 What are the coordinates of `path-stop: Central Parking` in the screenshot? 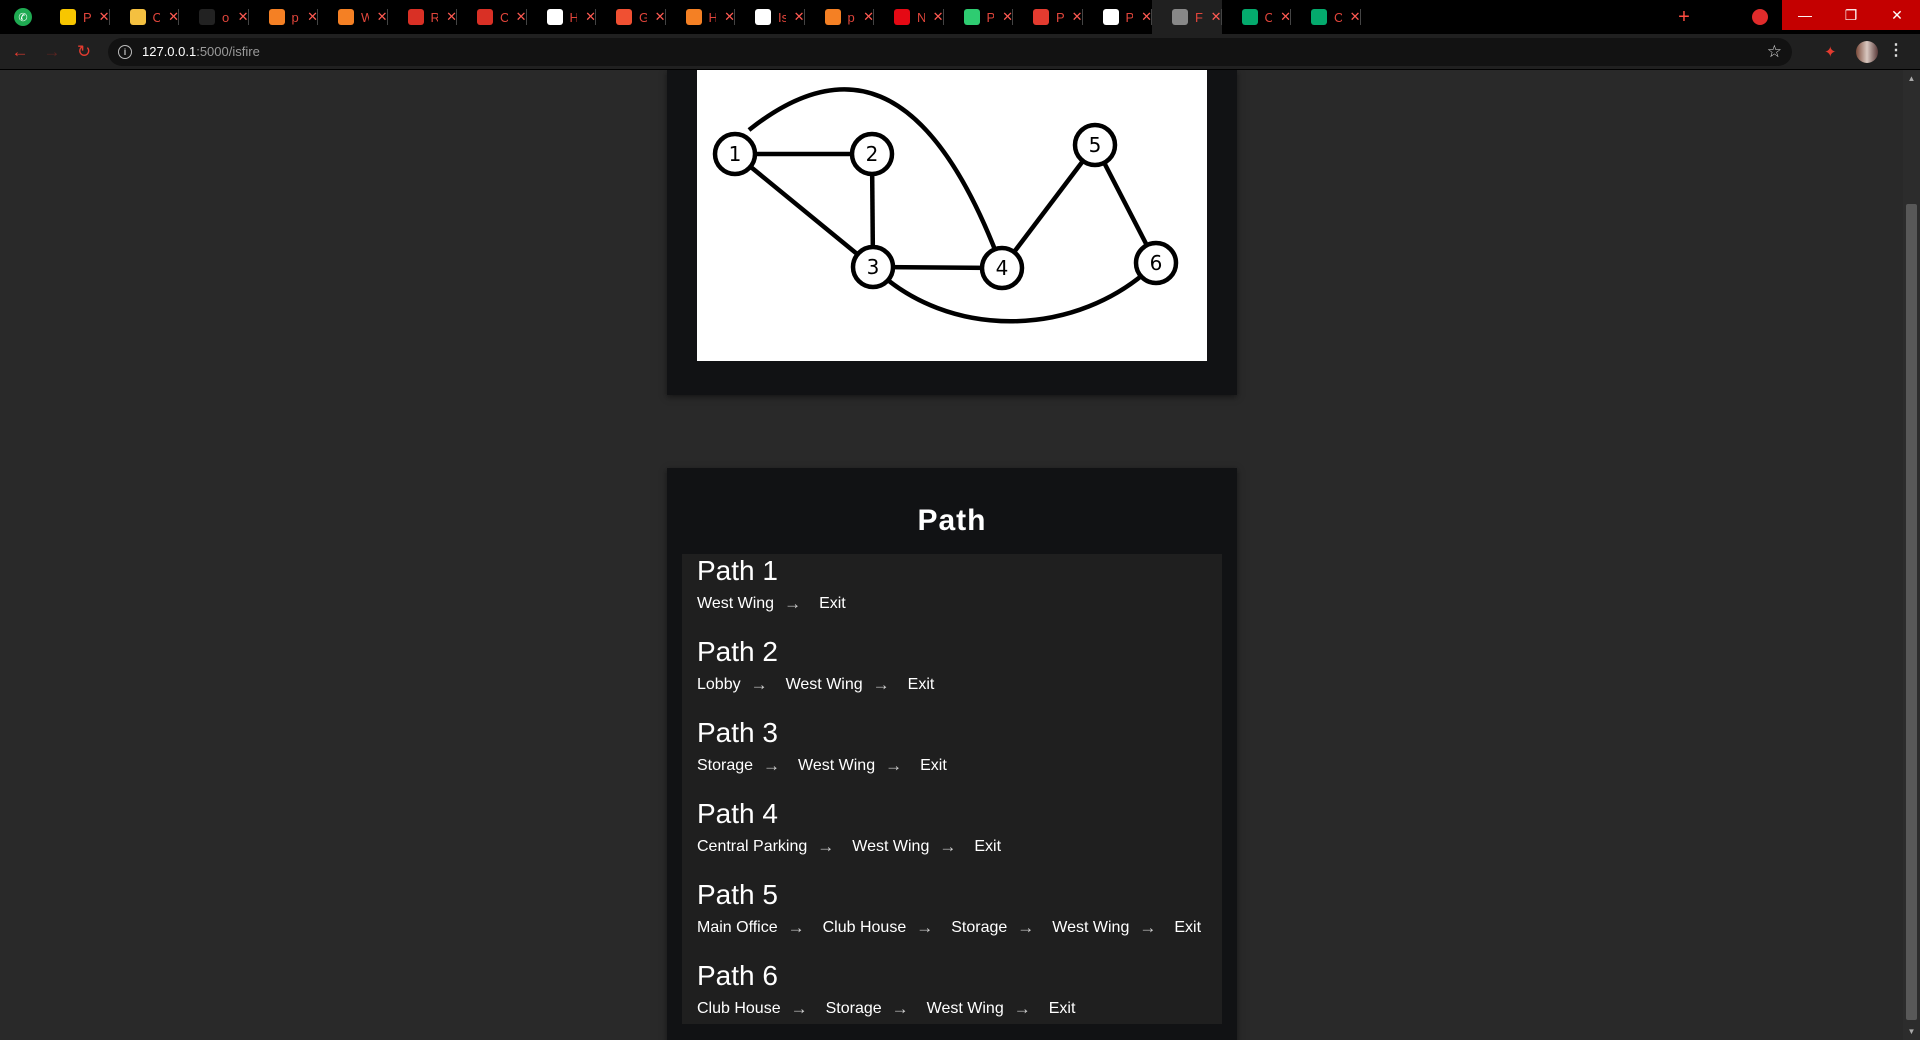 It's located at (752, 846).